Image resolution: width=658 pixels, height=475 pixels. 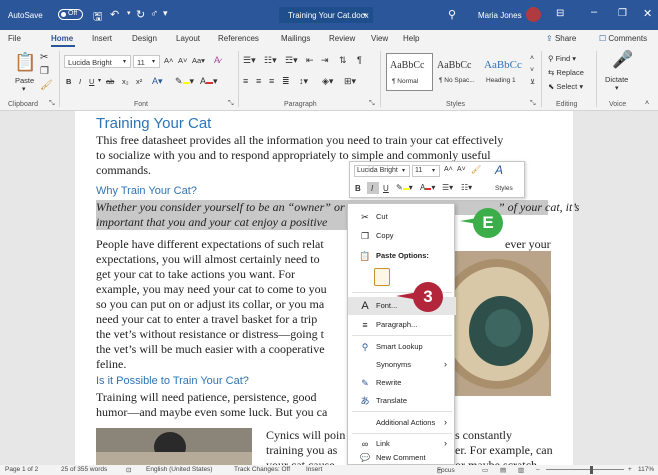 I want to click on web-layout-icon: ▥, so click(x=521, y=470).